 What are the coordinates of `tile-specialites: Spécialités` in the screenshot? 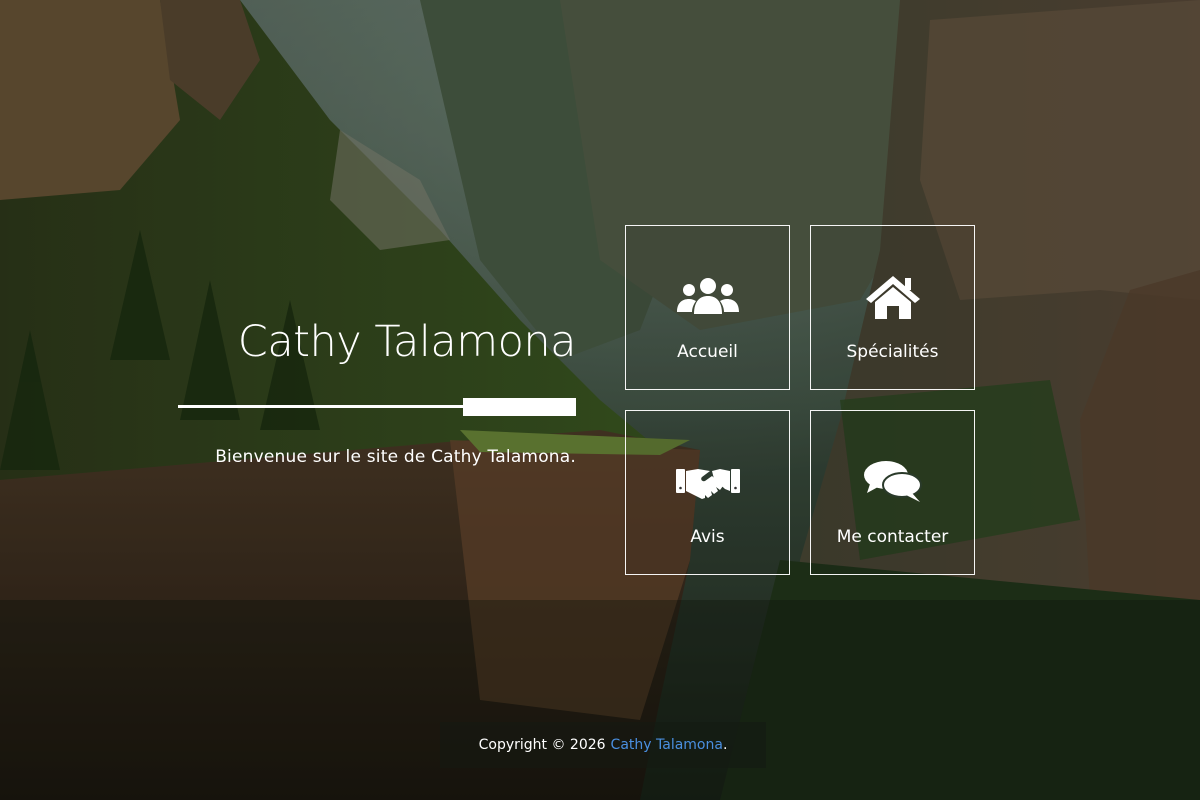 It's located at (892, 307).